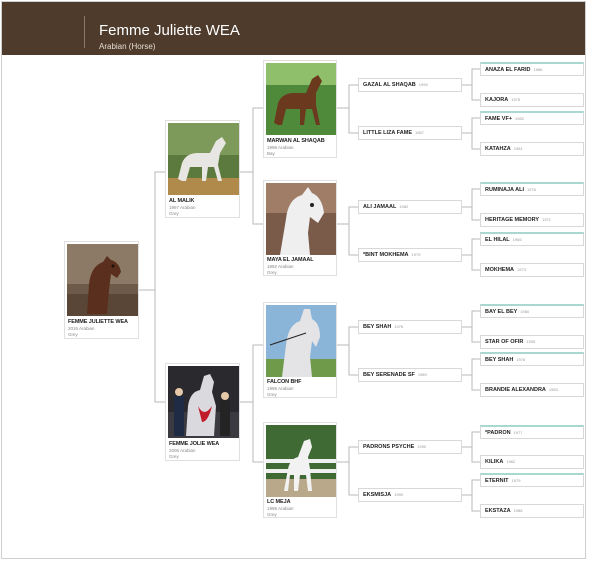 Image resolution: width=600 pixels, height=562 pixels. I want to click on gen4-year: 1981, so click(518, 148).